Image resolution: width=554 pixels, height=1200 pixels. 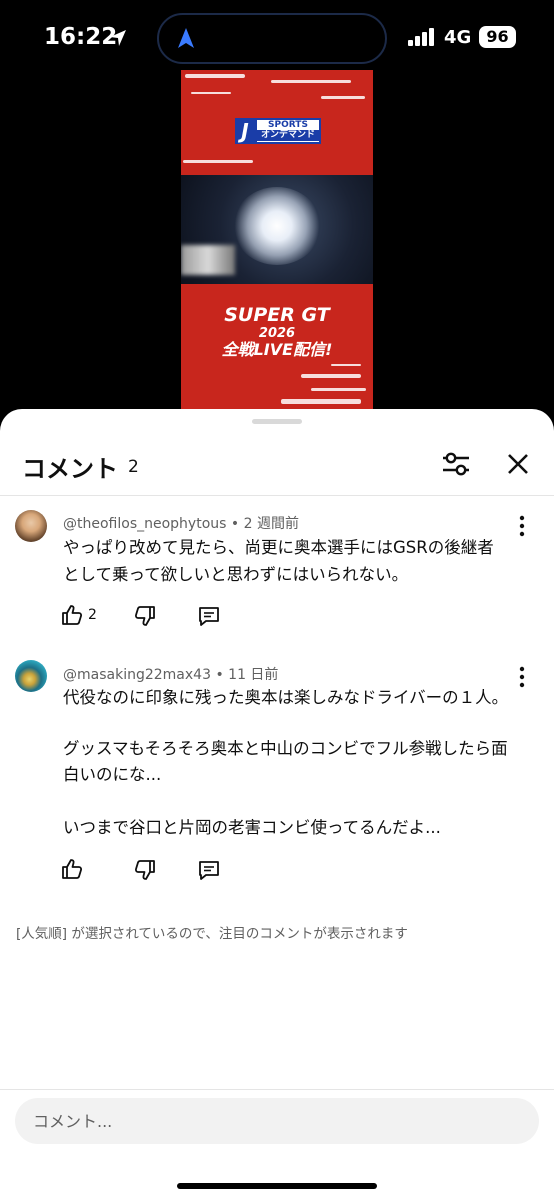 What do you see at coordinates (81, 37) in the screenshot?
I see `status-time: 16:22` at bounding box center [81, 37].